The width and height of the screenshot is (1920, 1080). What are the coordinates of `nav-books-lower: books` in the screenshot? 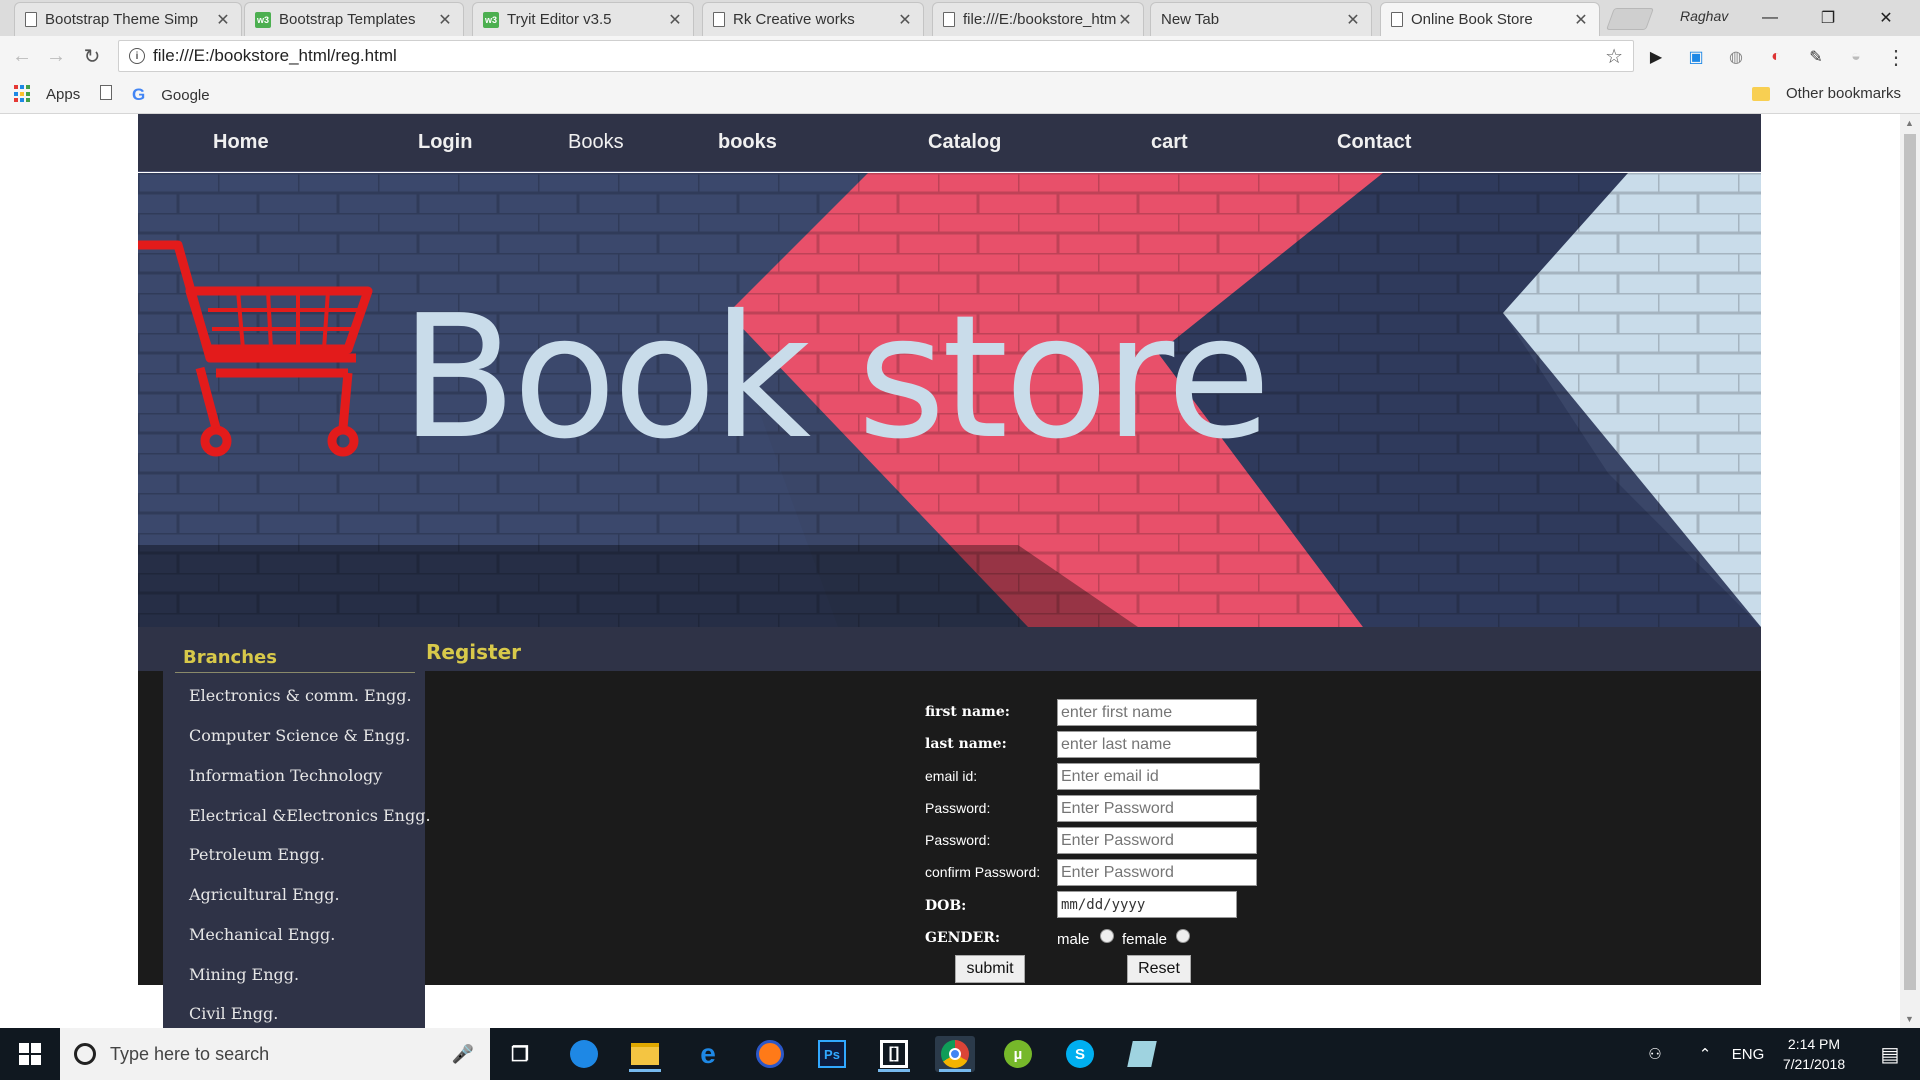 It's located at (747, 142).